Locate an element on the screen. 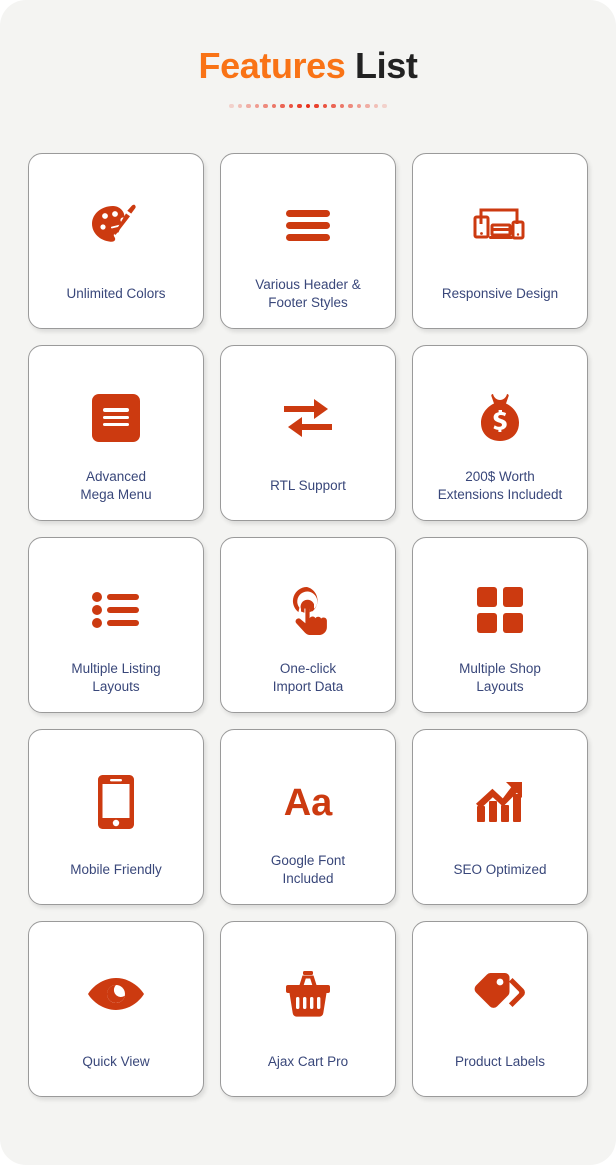 The image size is (616, 1165). svg-text: Aa is located at coordinates (308, 802).